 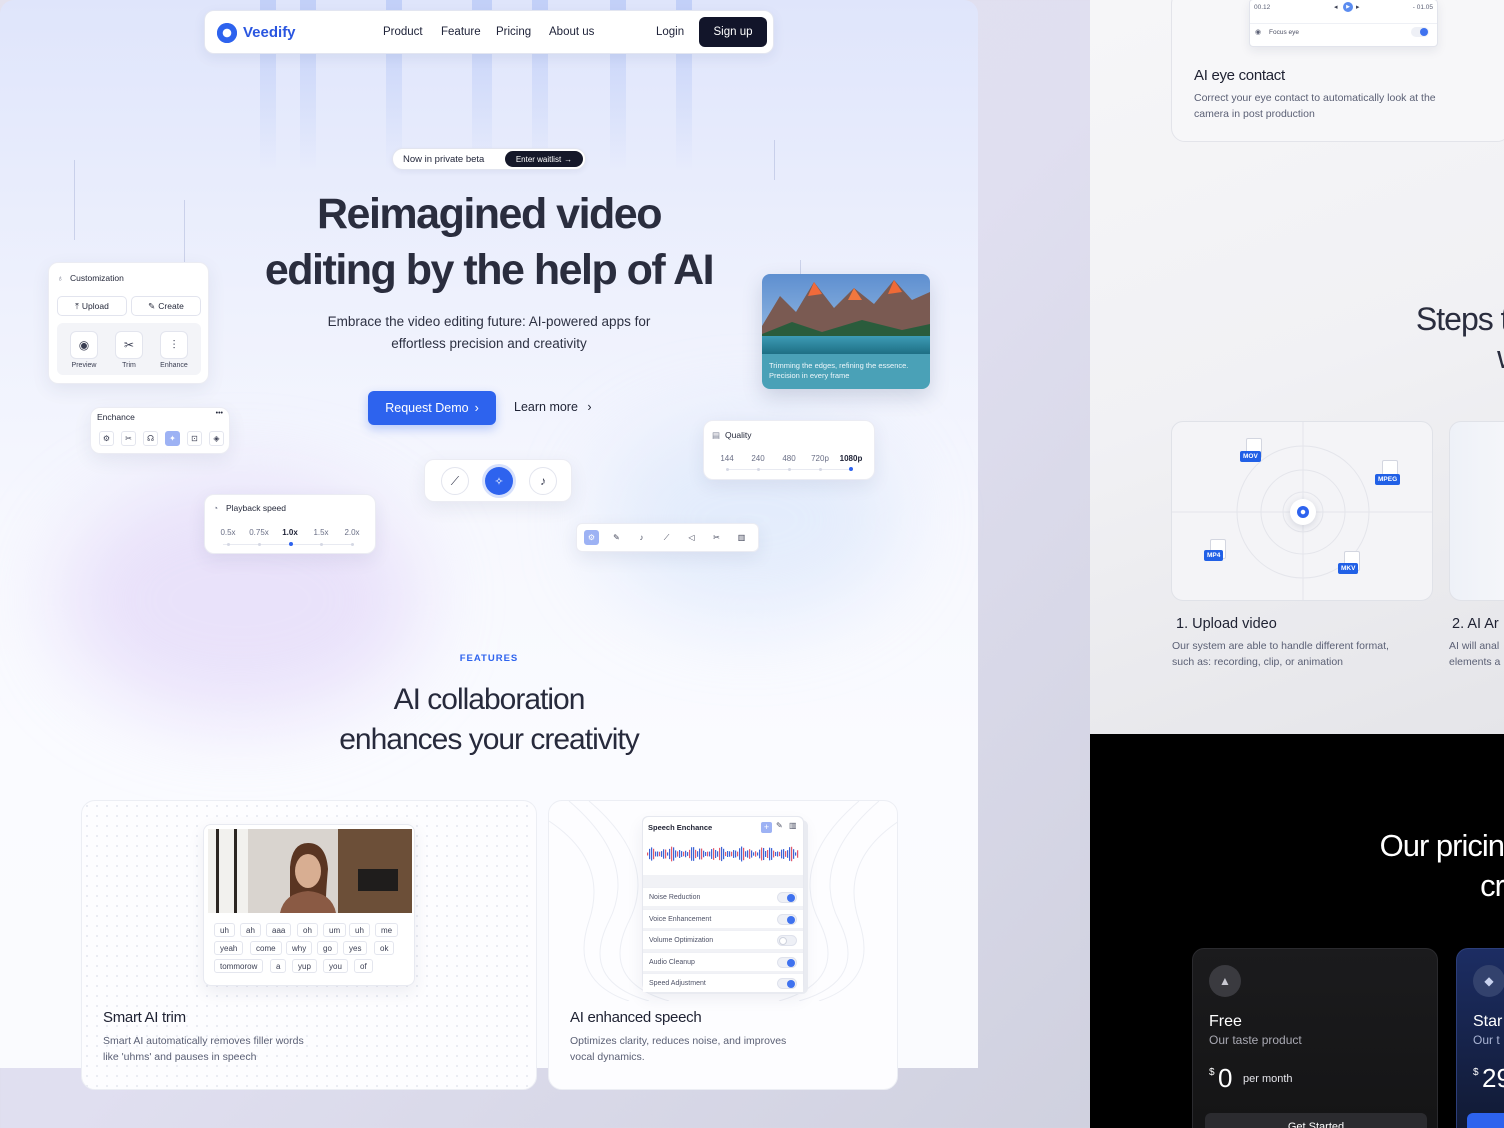 I want to click on filler-word-chip: me, so click(x=387, y=930).